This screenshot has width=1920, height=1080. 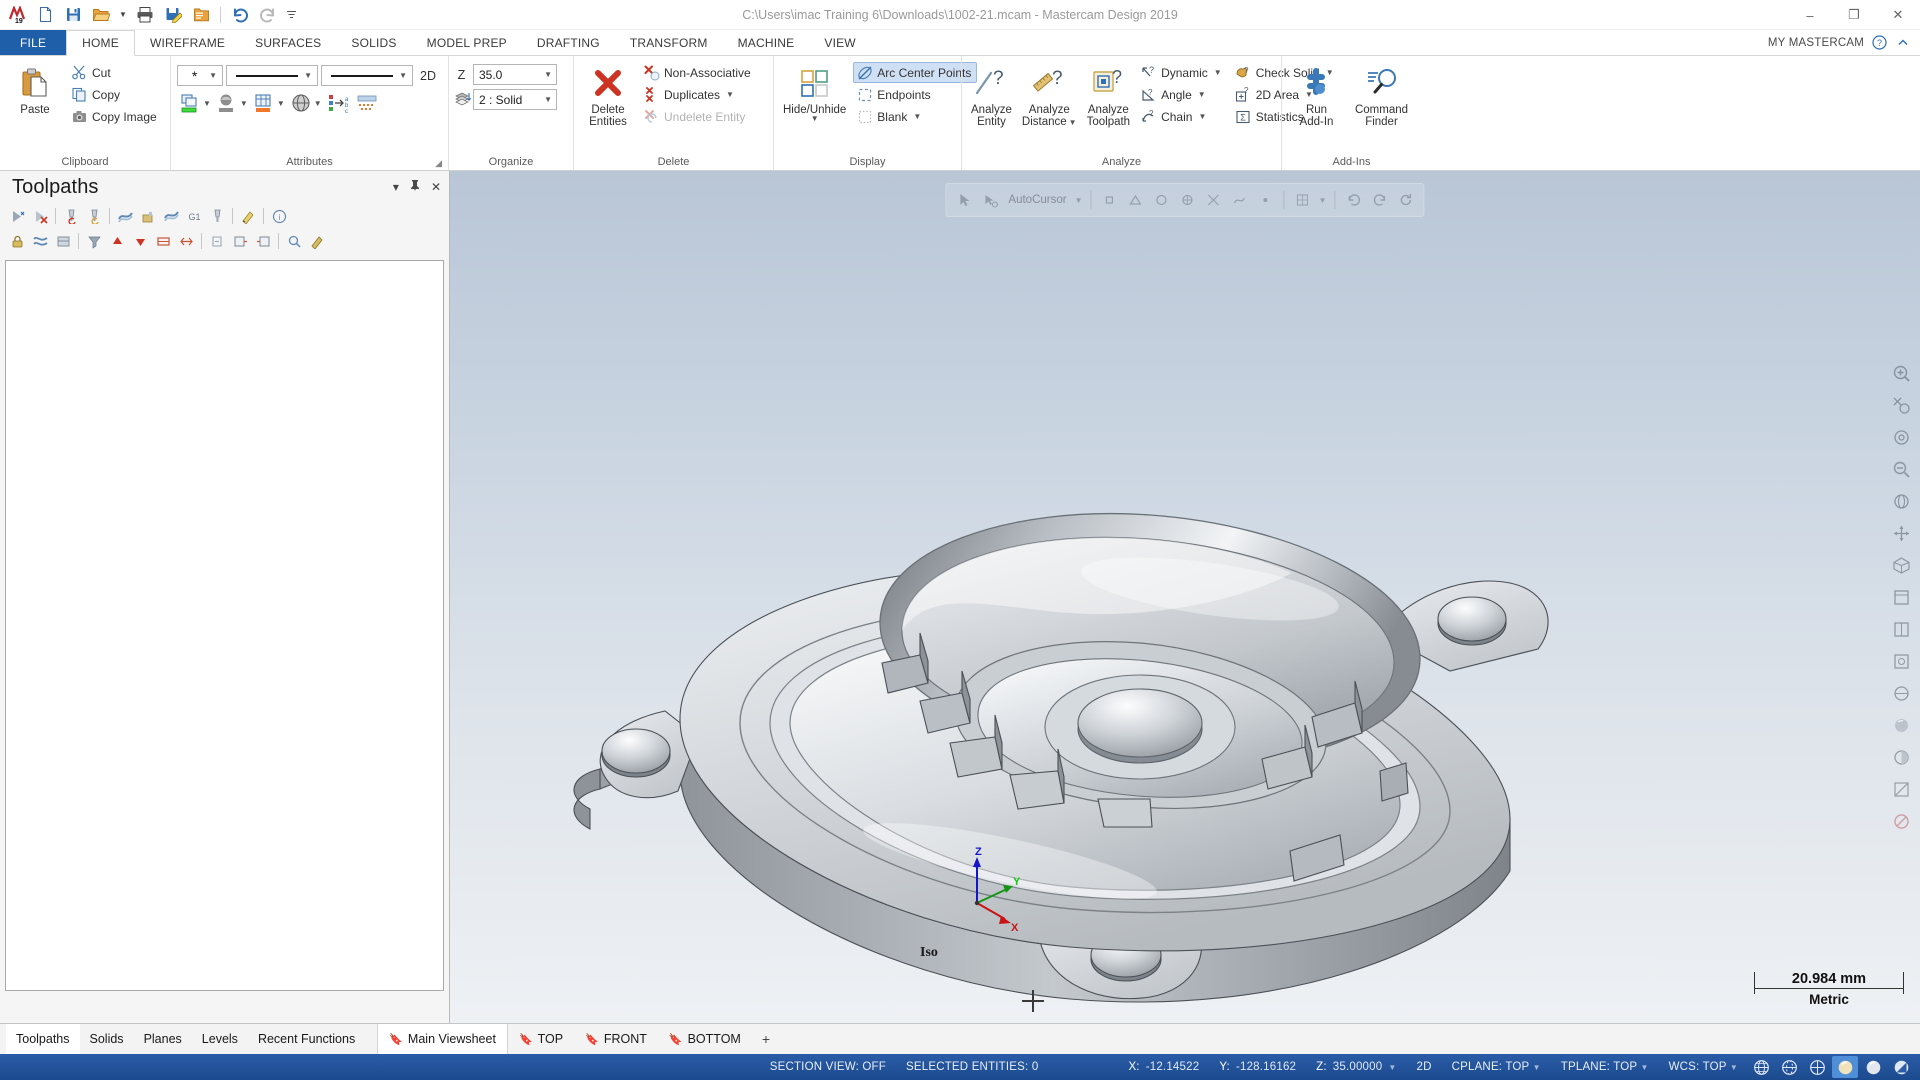 I want to click on app-logo-icon: 19, so click(x=17, y=15).